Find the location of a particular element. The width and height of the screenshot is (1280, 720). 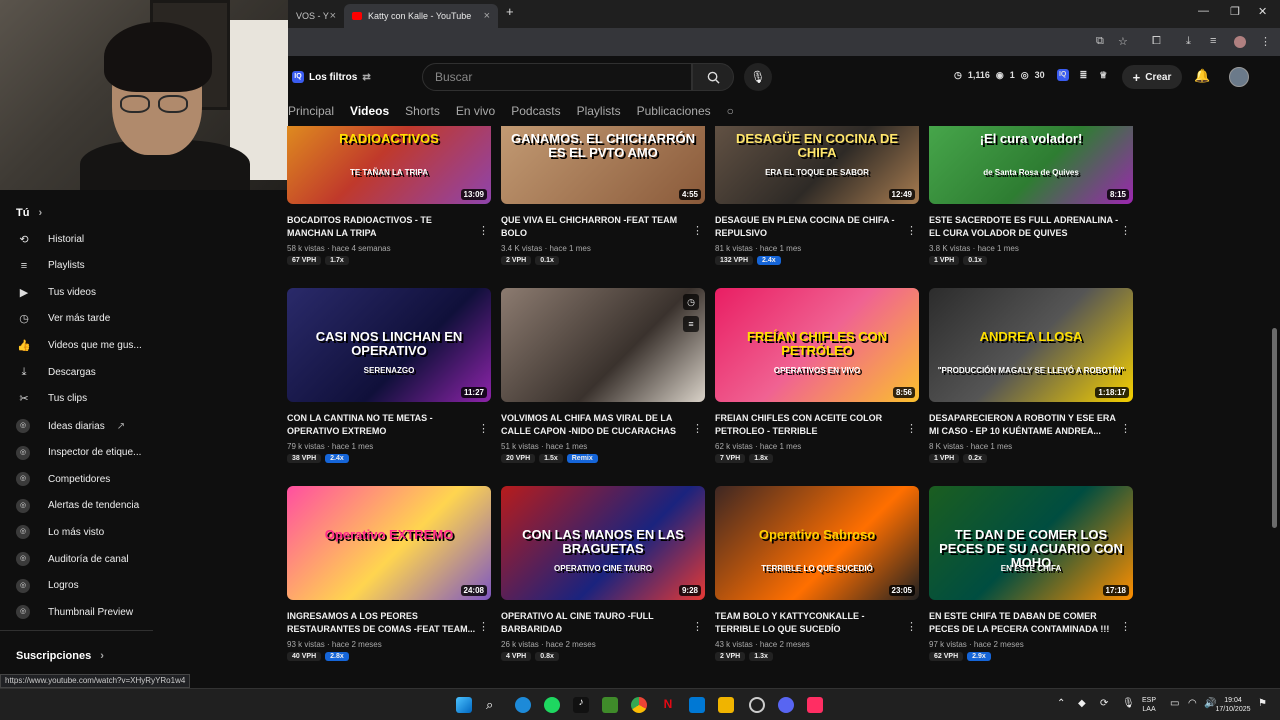

trophy-icon: ♕ is located at coordinates (1103, 75).